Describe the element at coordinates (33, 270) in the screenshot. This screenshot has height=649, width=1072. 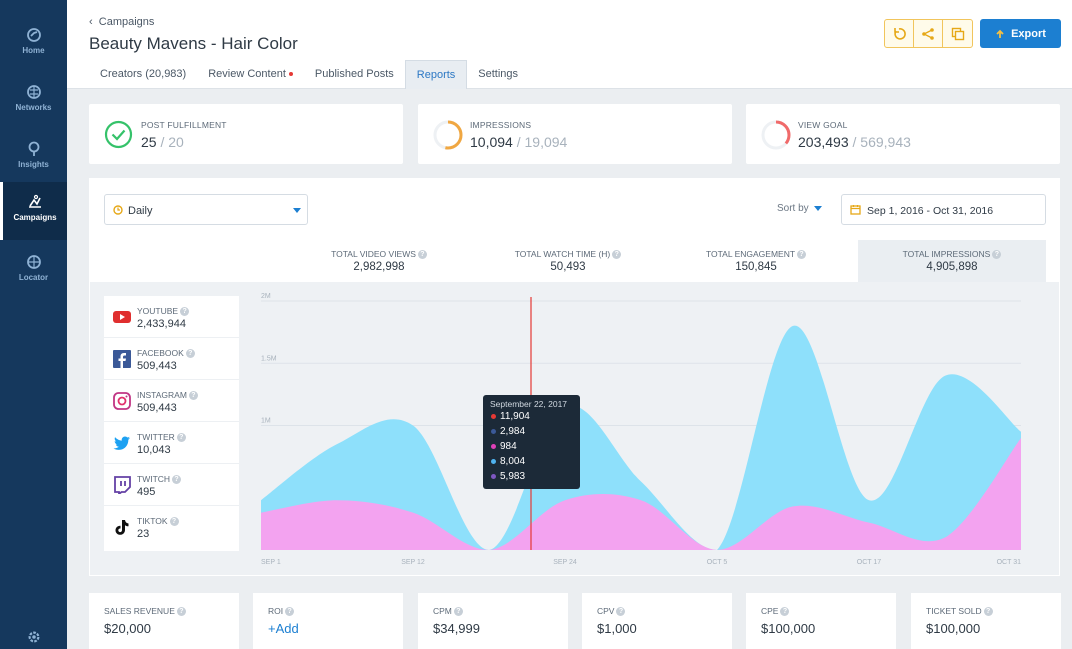
I see `nav-locator: Locator` at that location.